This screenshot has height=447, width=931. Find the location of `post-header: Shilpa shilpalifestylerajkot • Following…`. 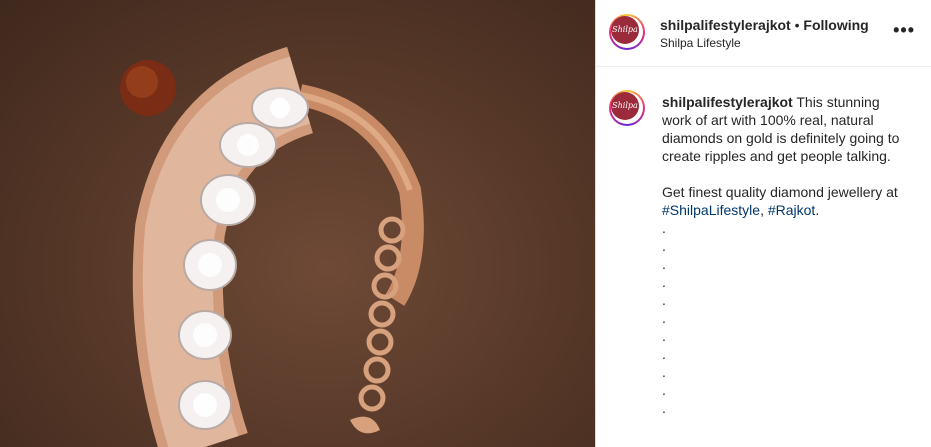

post-header: Shilpa shilpalifestylerajkot • Following… is located at coordinates (763, 33).